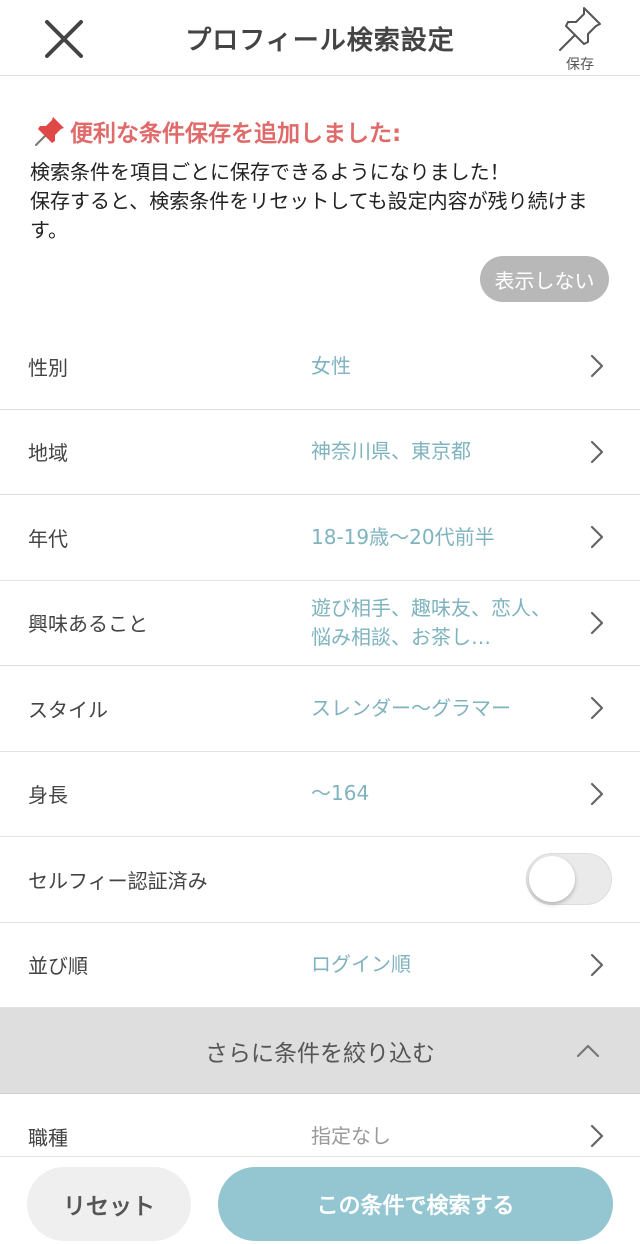 Image resolution: width=640 pixels, height=1244 pixels. Describe the element at coordinates (88, 624) in the screenshot. I see `filter-label: 興味あること` at that location.